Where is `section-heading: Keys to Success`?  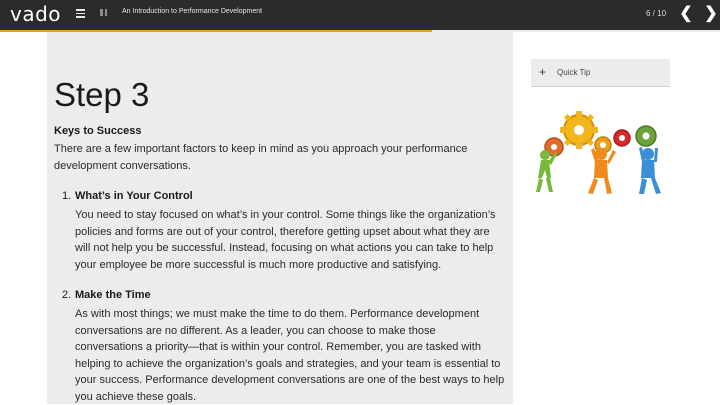 section-heading: Keys to Success is located at coordinates (98, 131).